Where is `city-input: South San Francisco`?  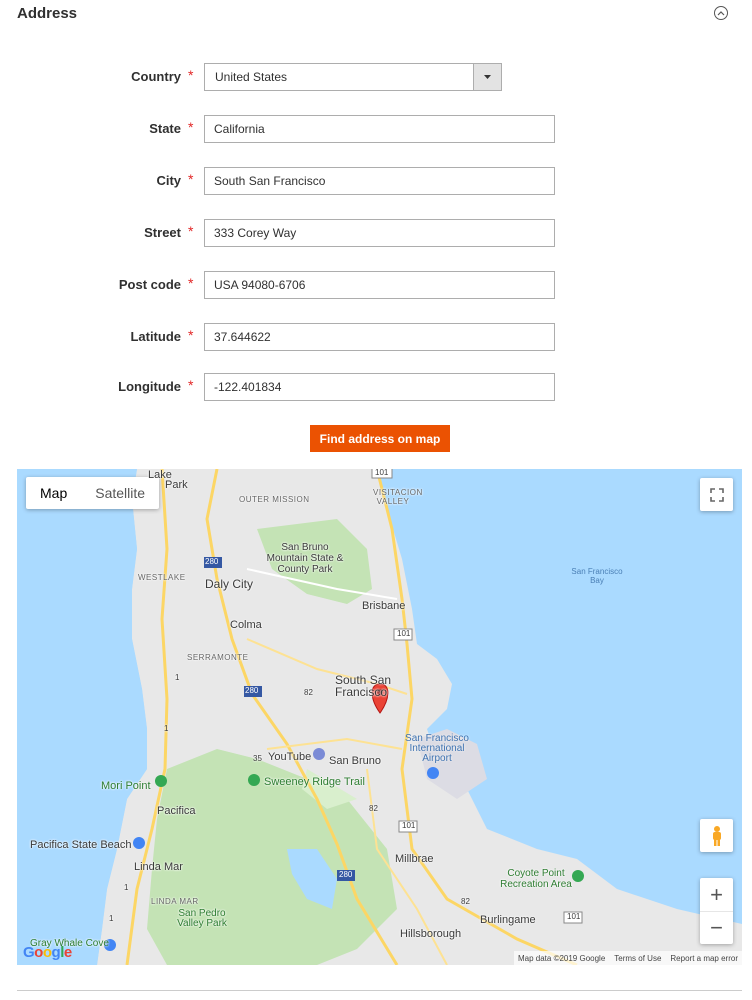
city-input: South San Francisco is located at coordinates (379, 181).